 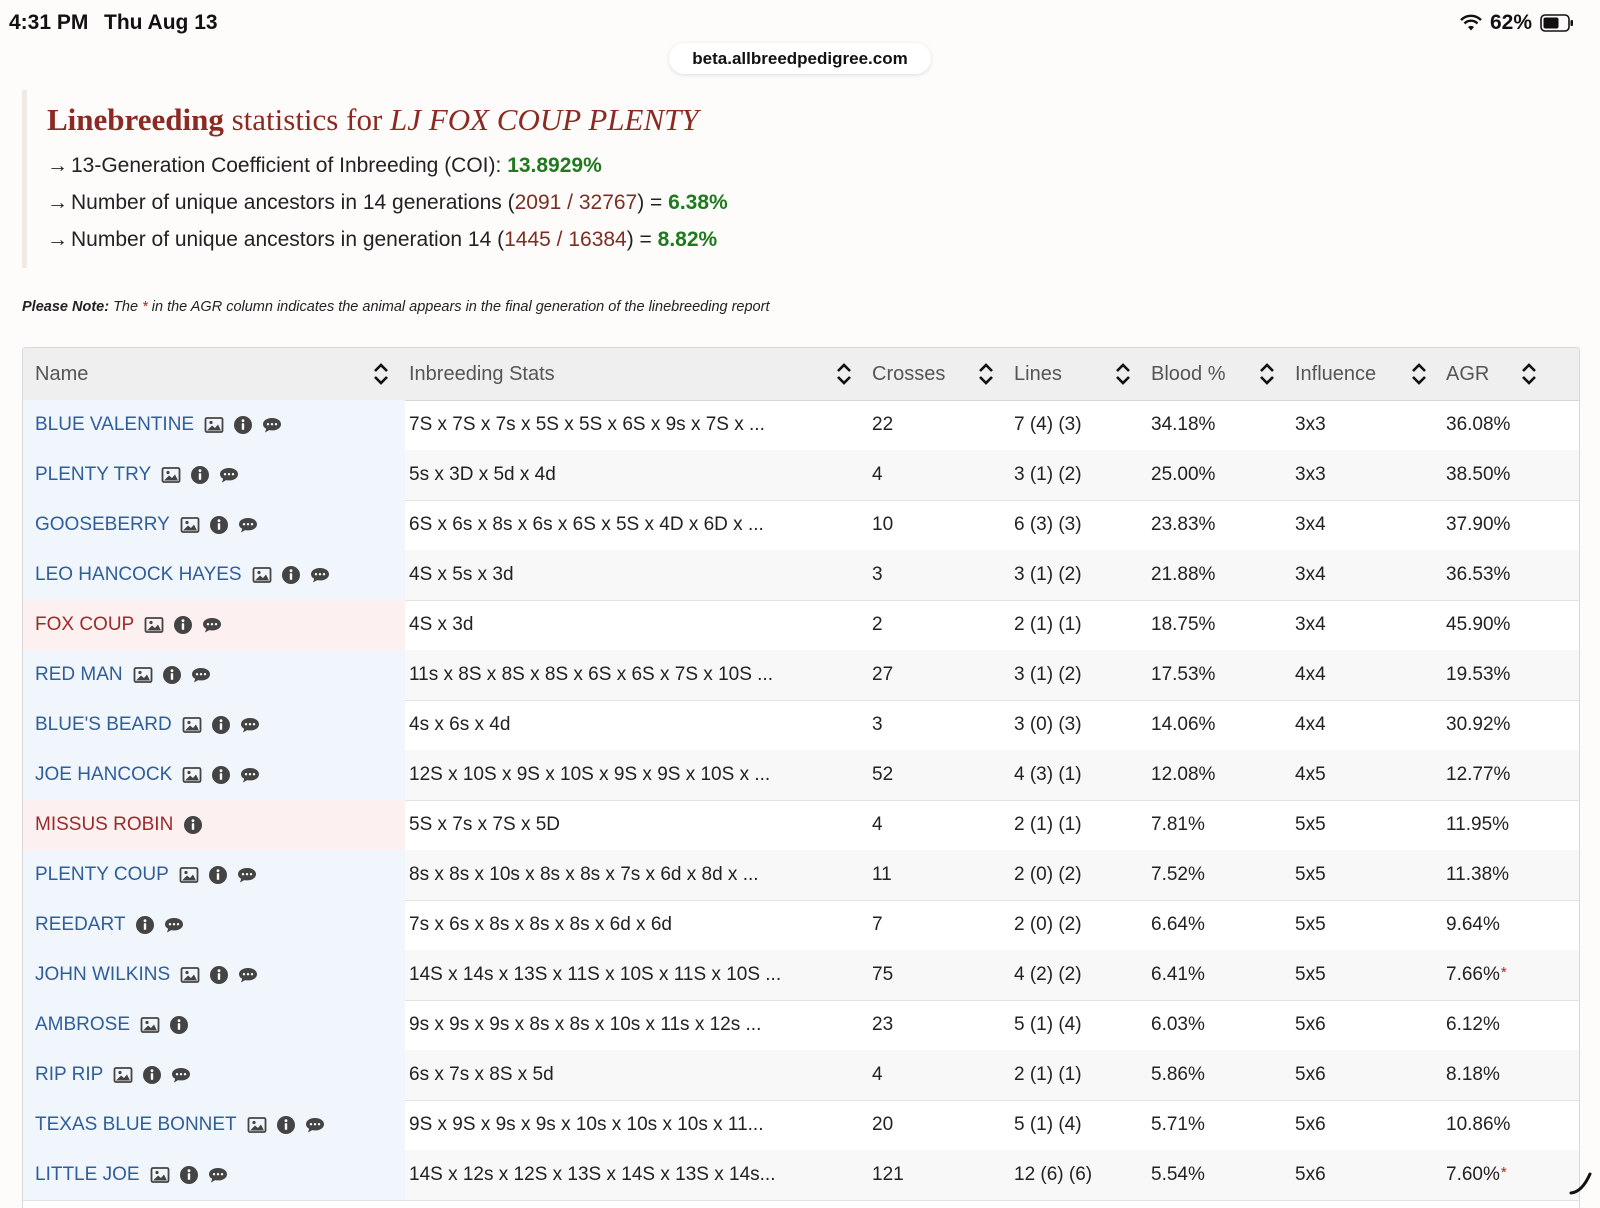 I want to click on crosses-cell: 22, so click(x=882, y=425).